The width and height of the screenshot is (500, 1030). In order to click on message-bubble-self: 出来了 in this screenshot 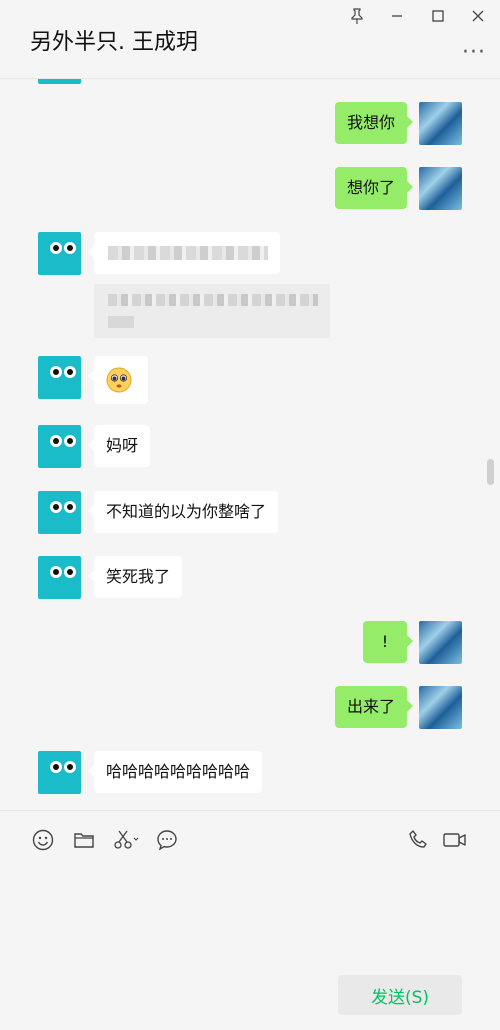, I will do `click(374, 707)`.